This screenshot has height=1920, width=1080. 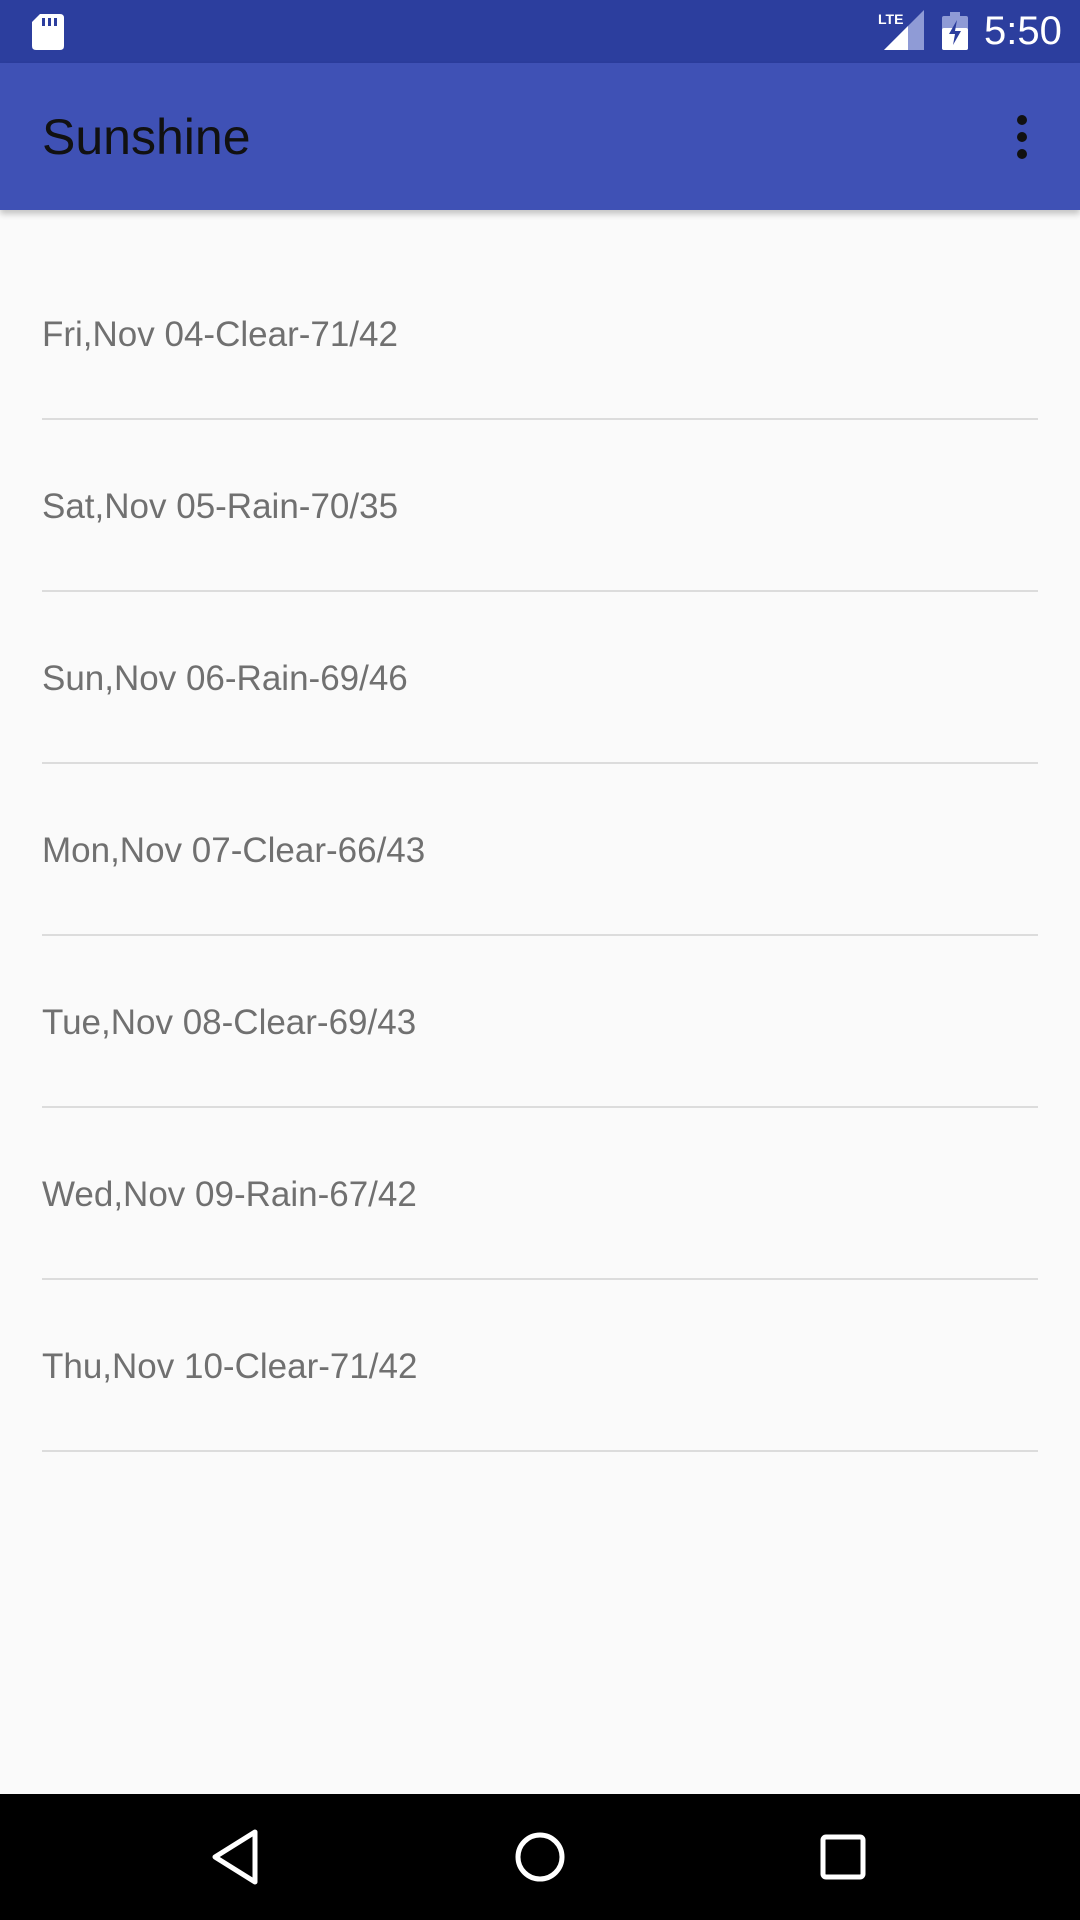 I want to click on back-icon, so click(x=236, y=1857).